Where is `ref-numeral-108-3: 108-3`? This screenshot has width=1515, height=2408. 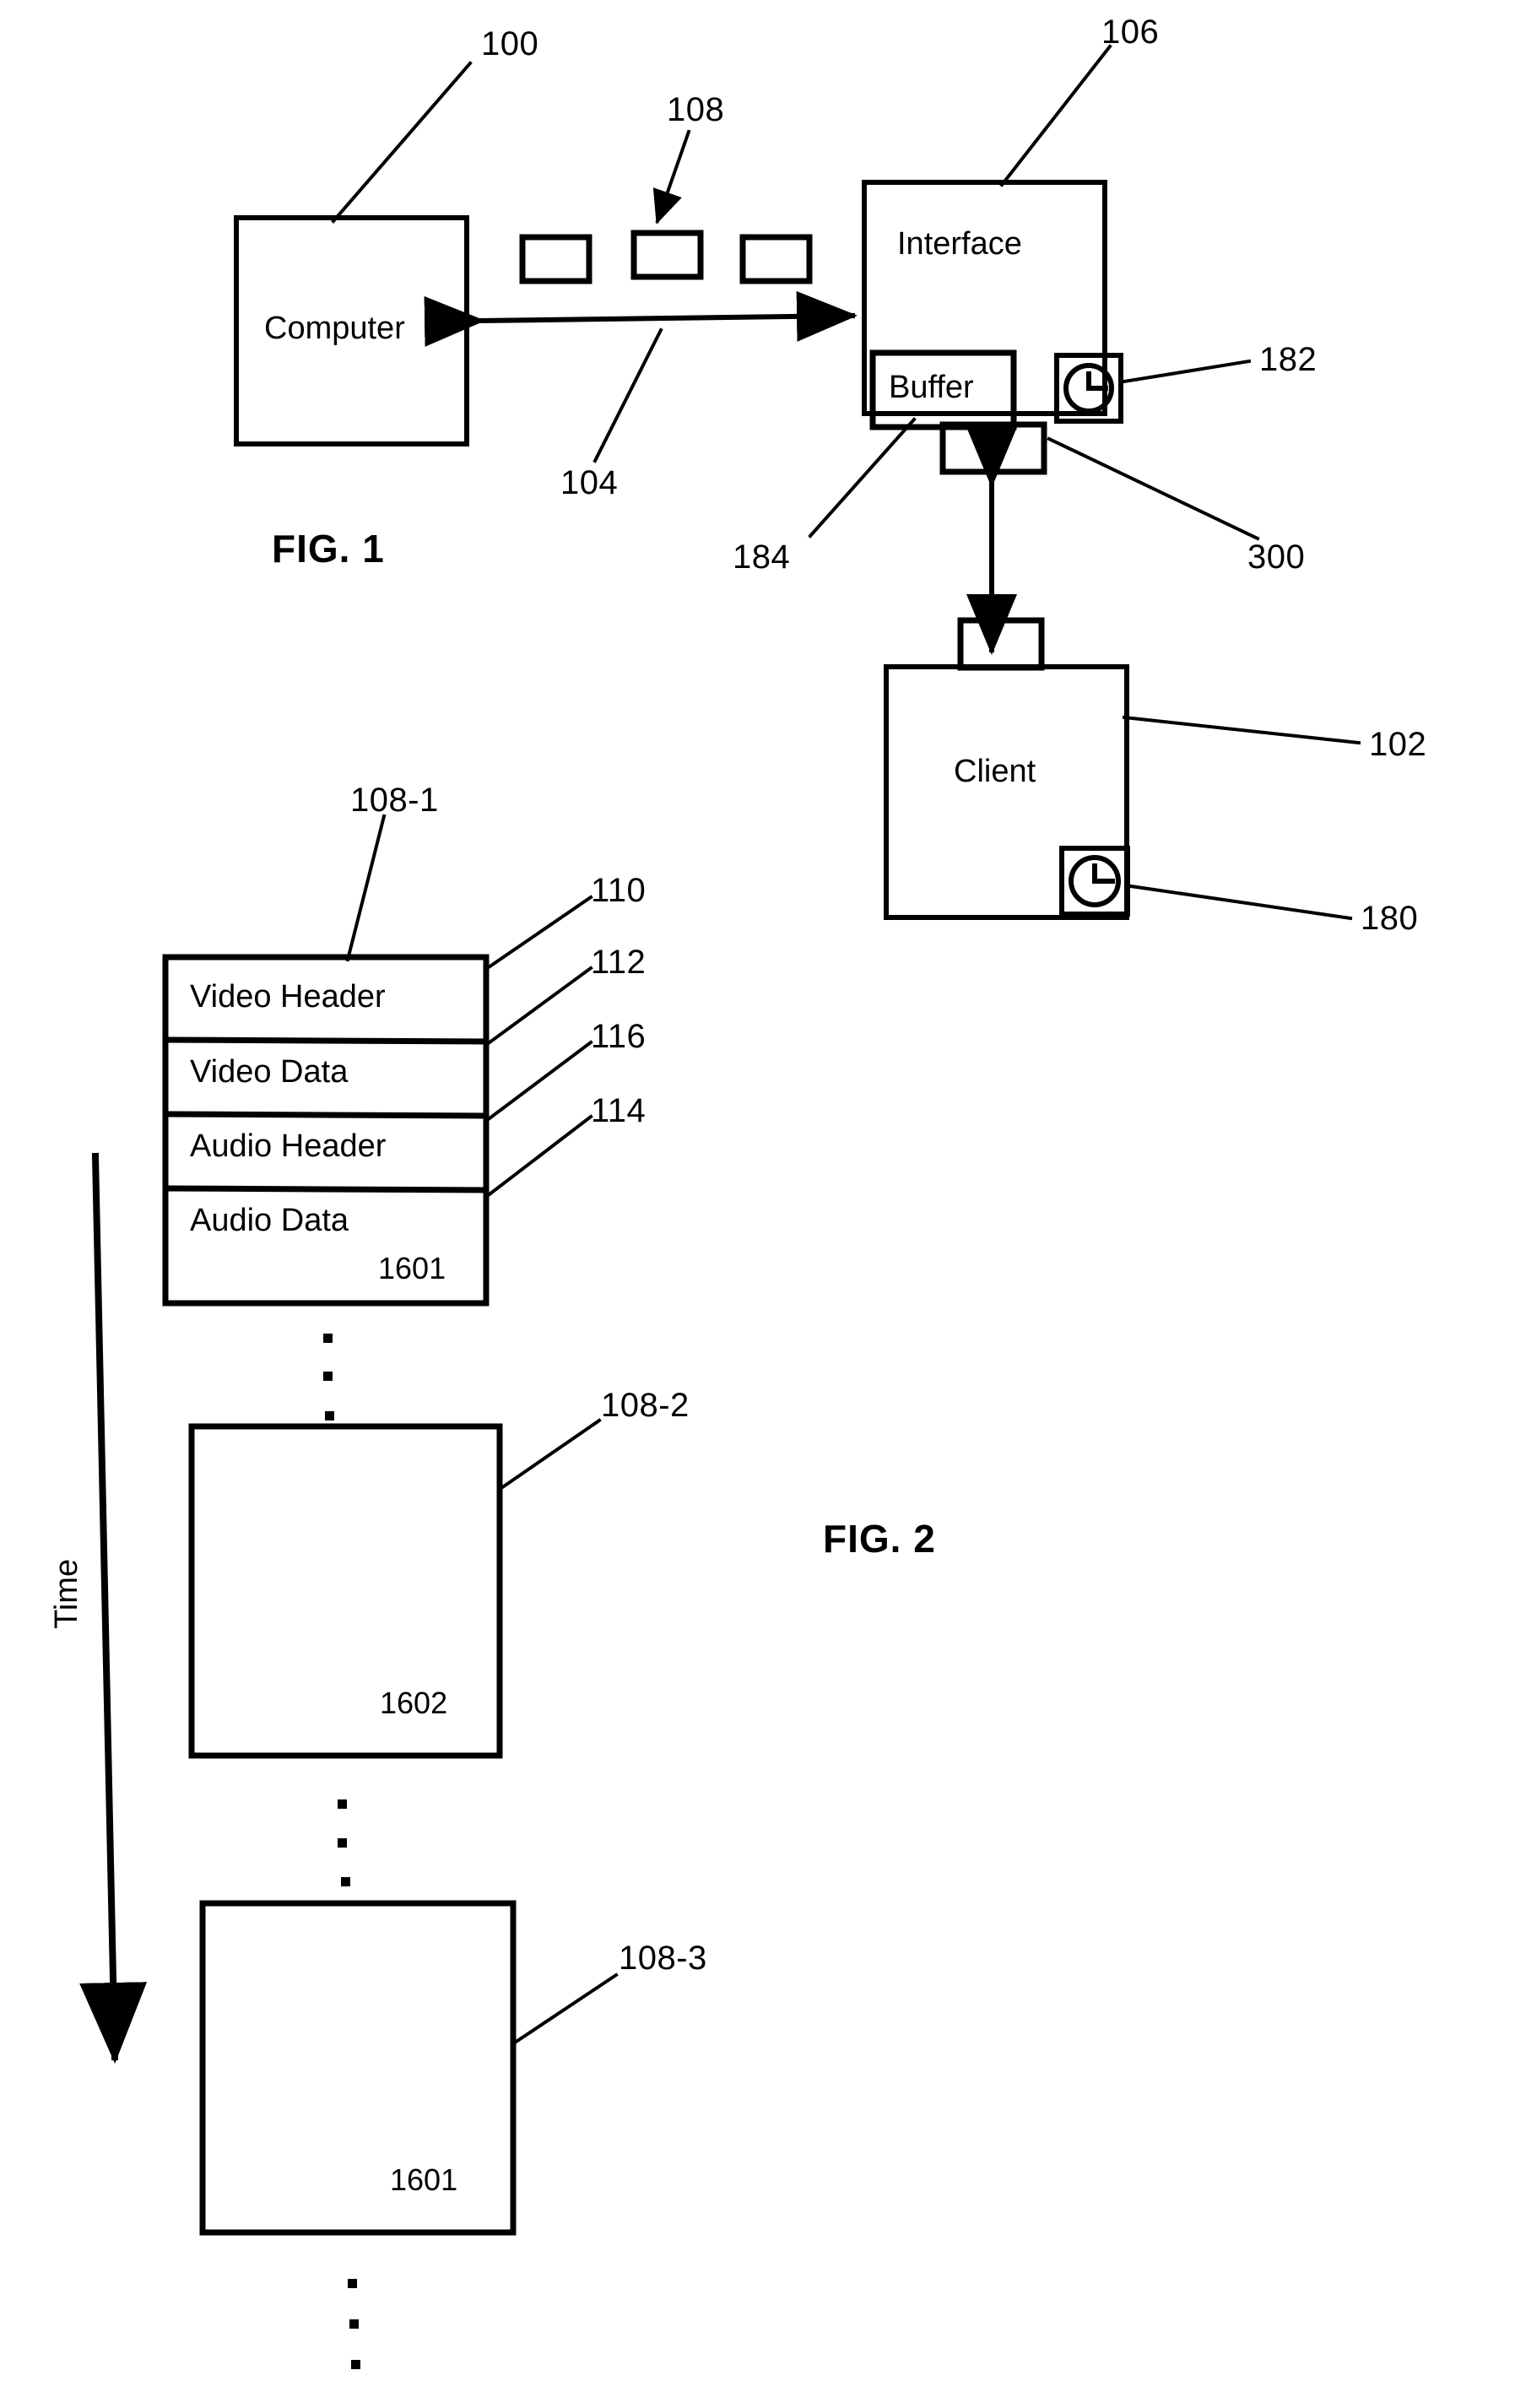
ref-numeral-108-3: 108-3 is located at coordinates (663, 1958).